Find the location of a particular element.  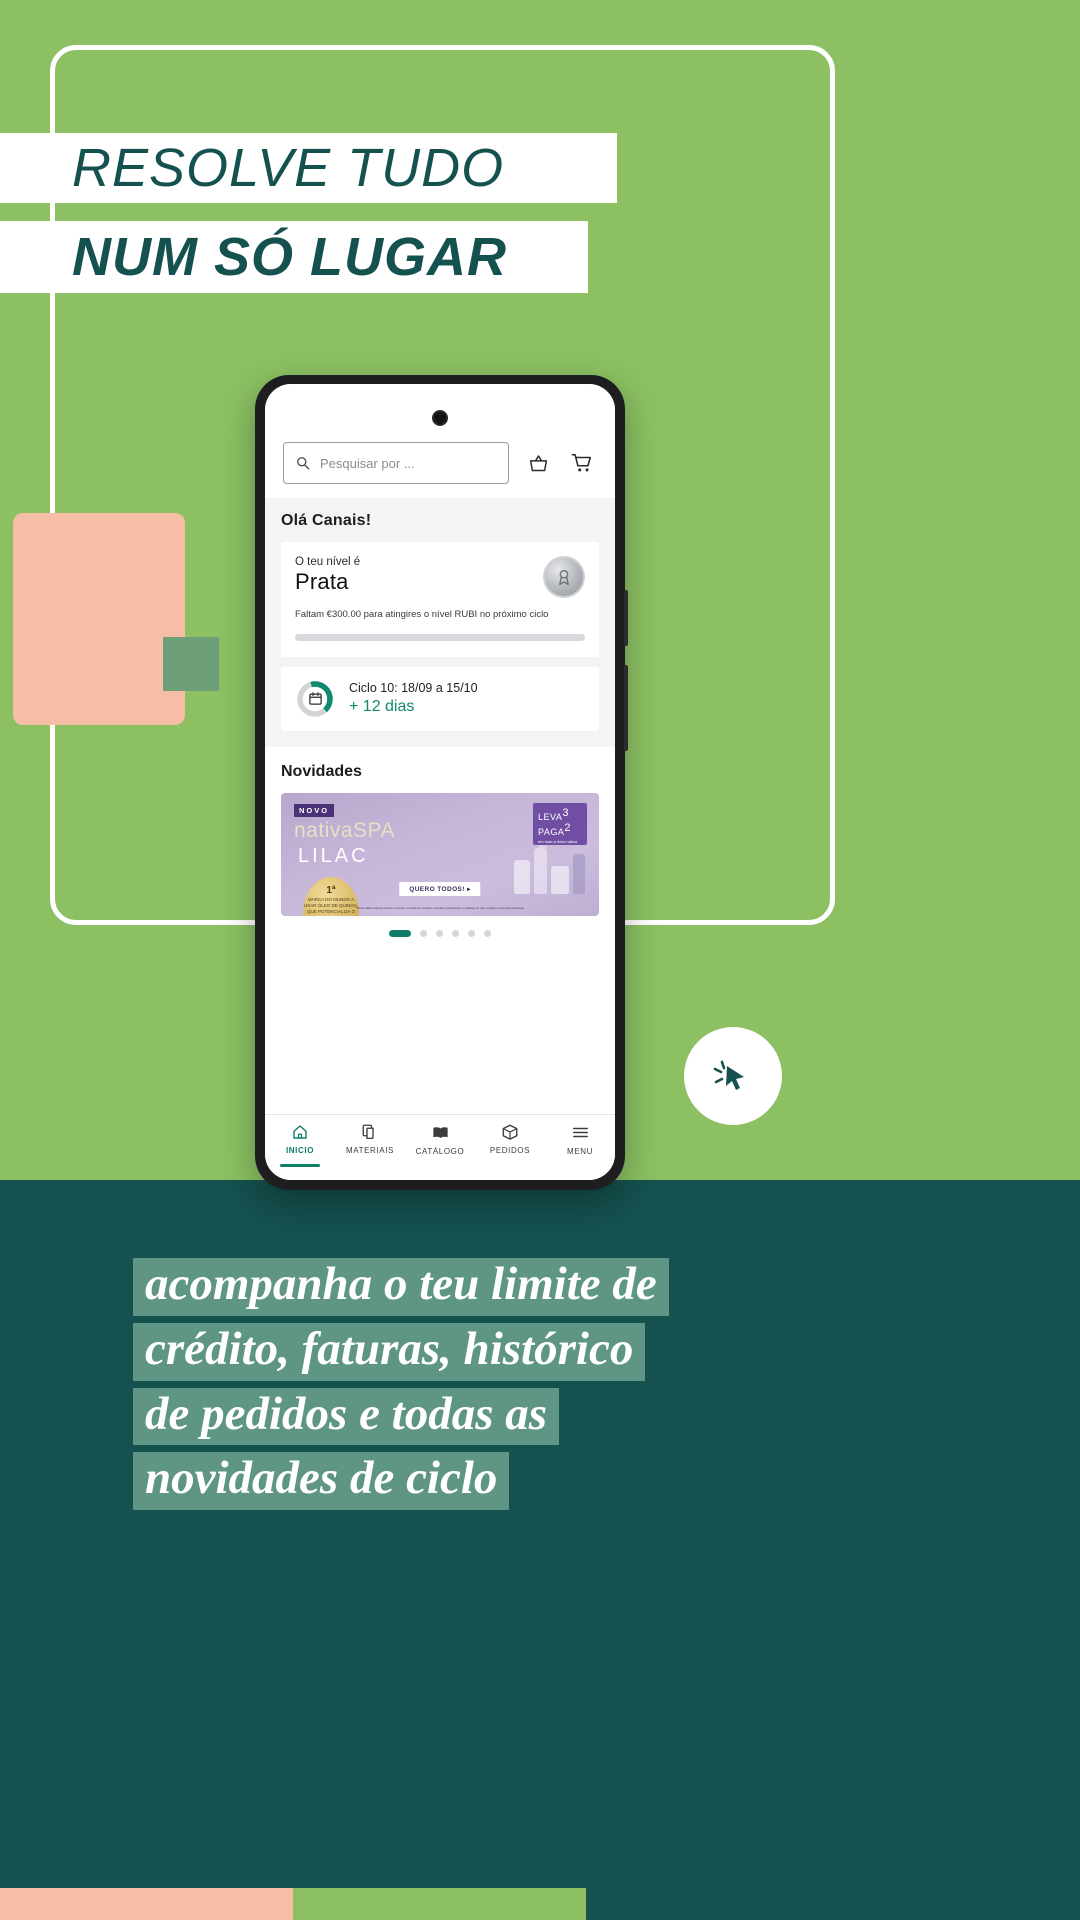

strip-teal is located at coordinates (833, 1904).